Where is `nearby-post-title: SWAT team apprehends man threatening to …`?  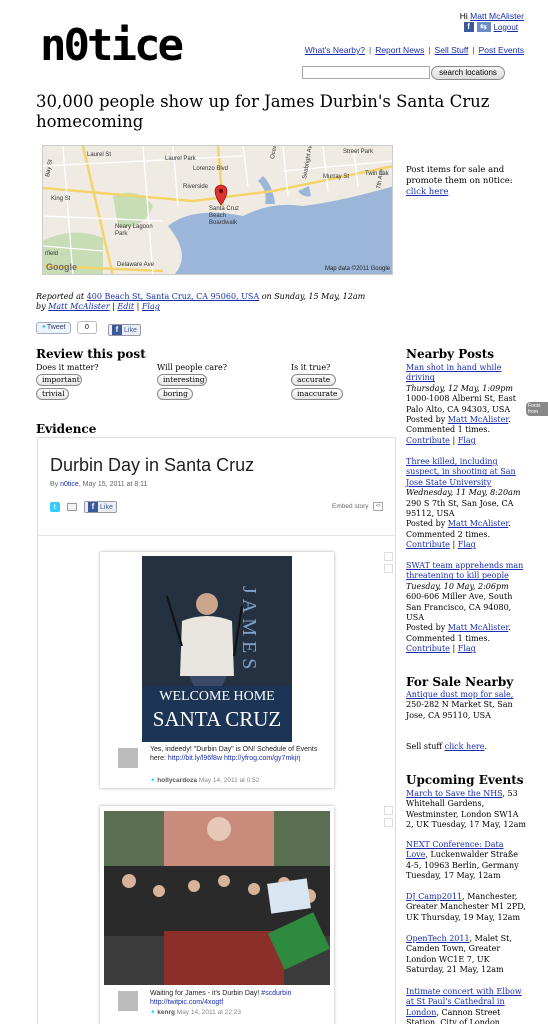 nearby-post-title: SWAT team apprehends man threatening to … is located at coordinates (464, 570).